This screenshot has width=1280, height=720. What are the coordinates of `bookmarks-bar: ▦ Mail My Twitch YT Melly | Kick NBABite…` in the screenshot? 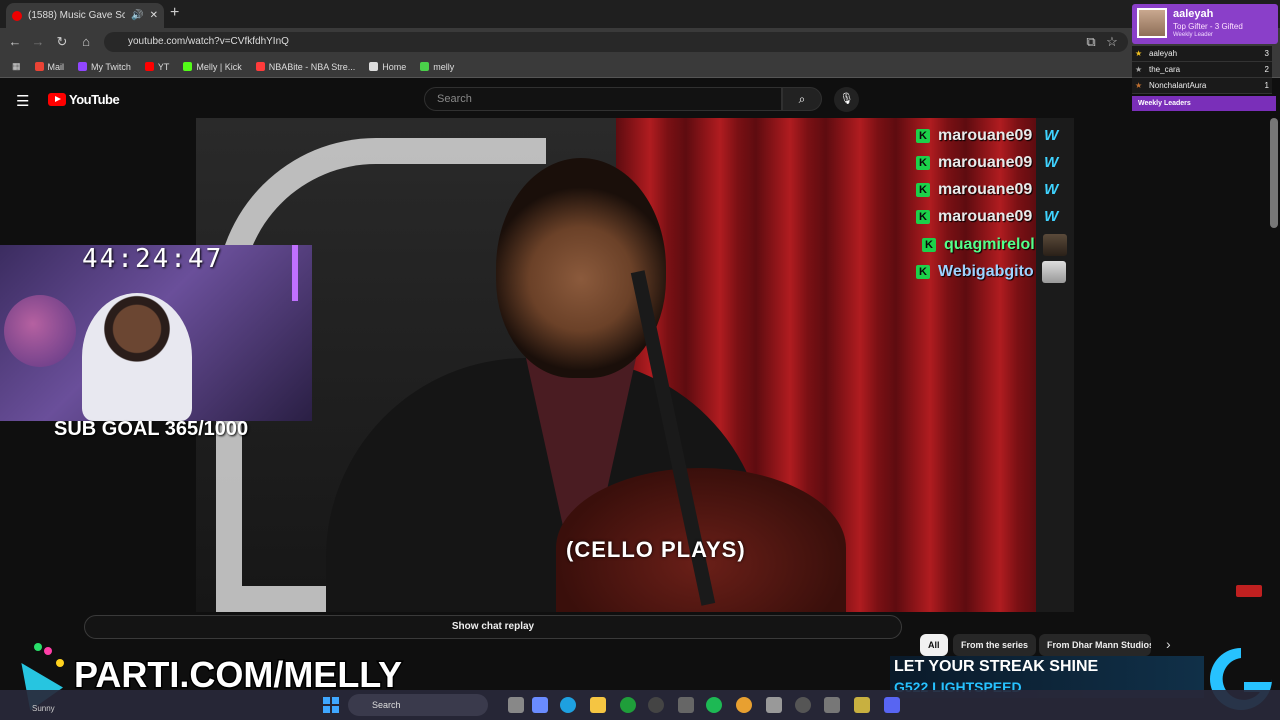 It's located at (640, 67).